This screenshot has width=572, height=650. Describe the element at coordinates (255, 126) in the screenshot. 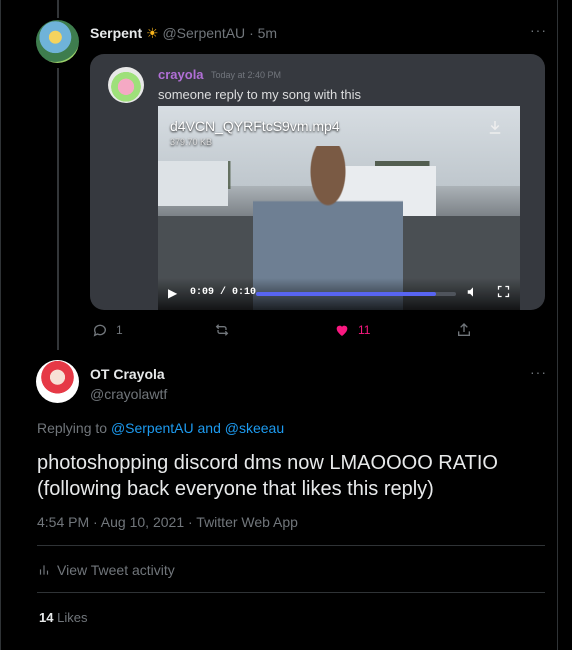

I see `video-filename: d4VCN_QYRFtcS9vm.mp4` at that location.